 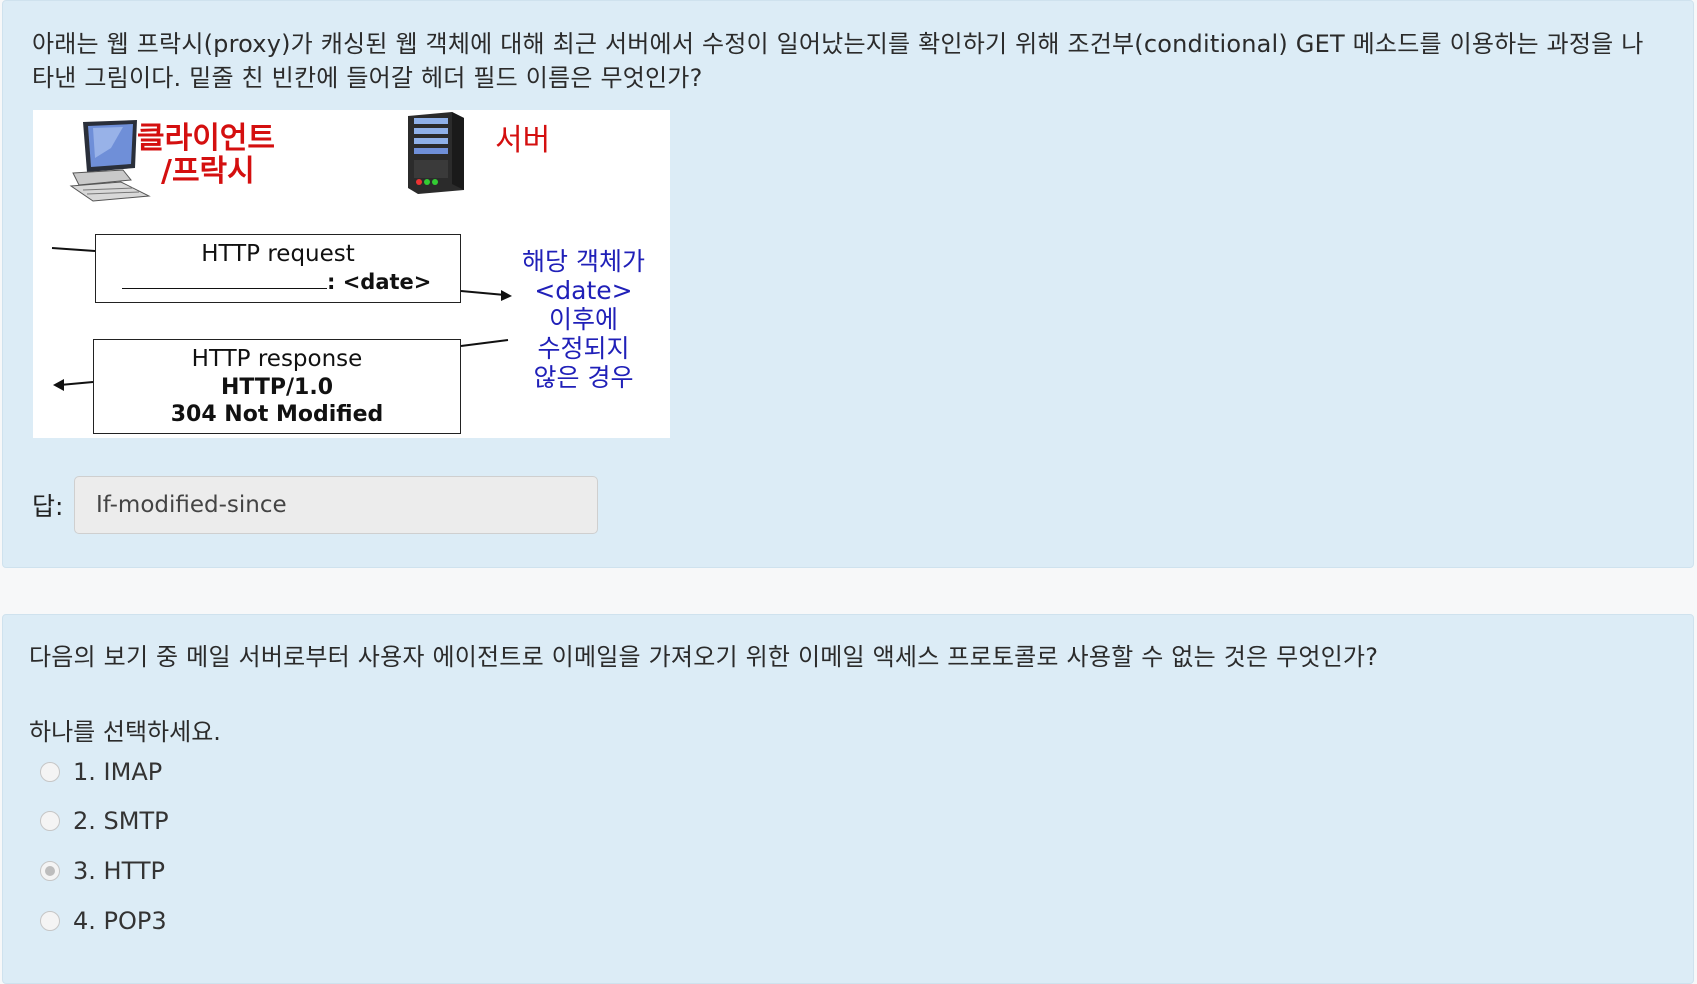 I want to click on answer-label: 답:, so click(x=48, y=506).